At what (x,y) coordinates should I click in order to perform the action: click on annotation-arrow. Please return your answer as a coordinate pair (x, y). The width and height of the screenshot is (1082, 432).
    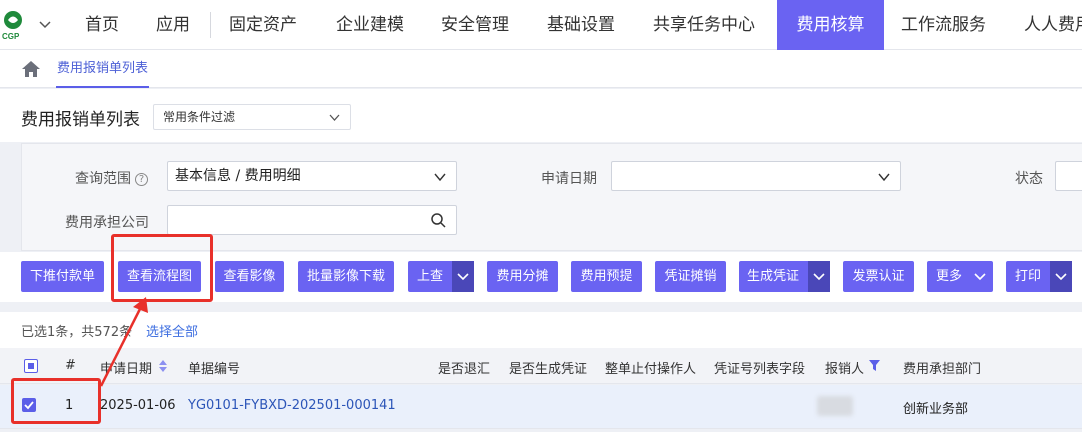
    Looking at the image, I should click on (123, 342).